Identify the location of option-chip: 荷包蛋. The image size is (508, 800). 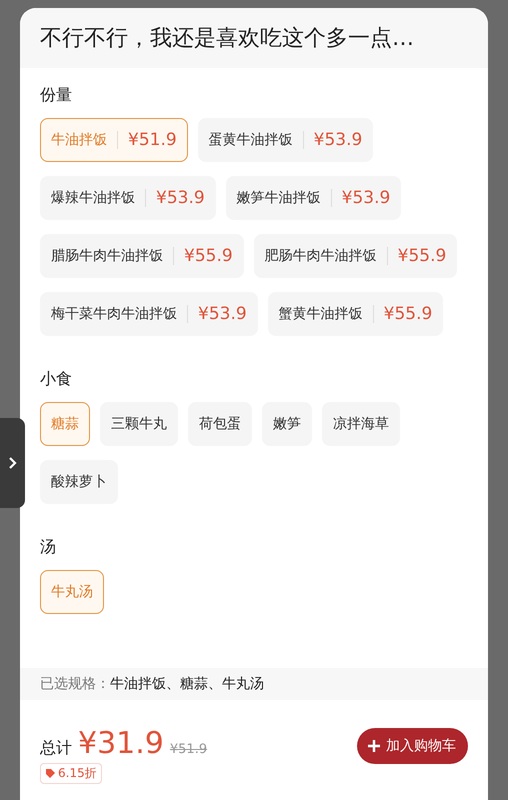
(220, 424).